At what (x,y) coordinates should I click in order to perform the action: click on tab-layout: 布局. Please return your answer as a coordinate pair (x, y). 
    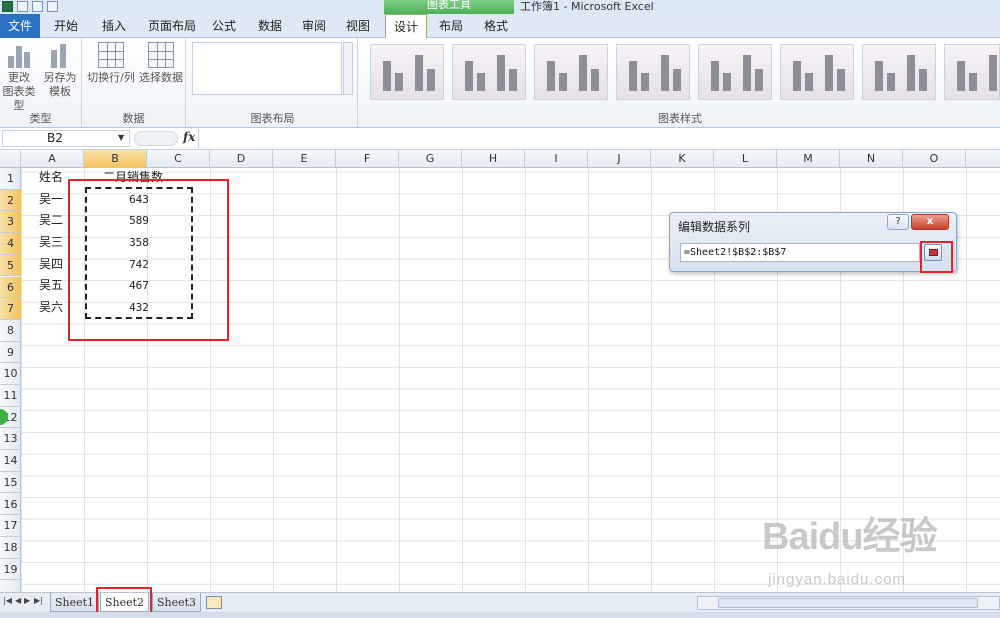
    Looking at the image, I should click on (451, 26).